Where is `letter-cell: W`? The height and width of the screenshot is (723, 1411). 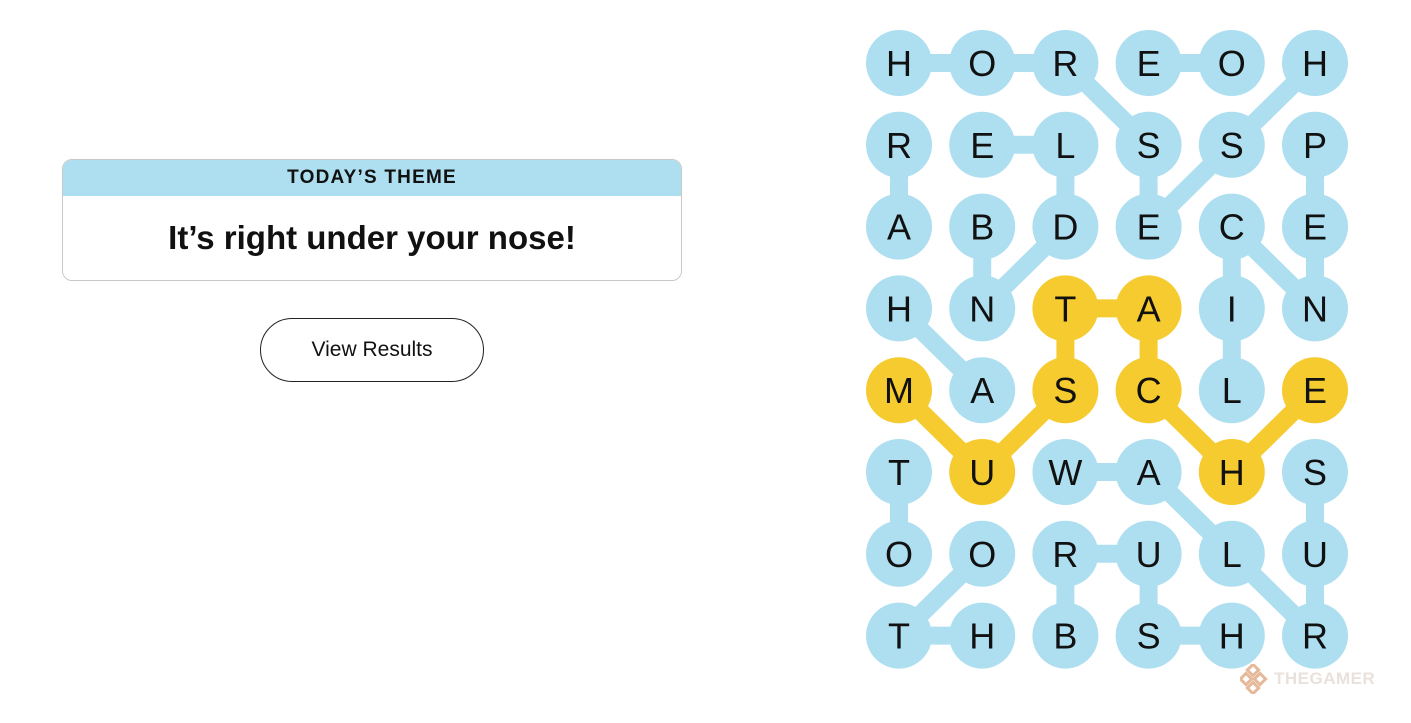 letter-cell: W is located at coordinates (1065, 472).